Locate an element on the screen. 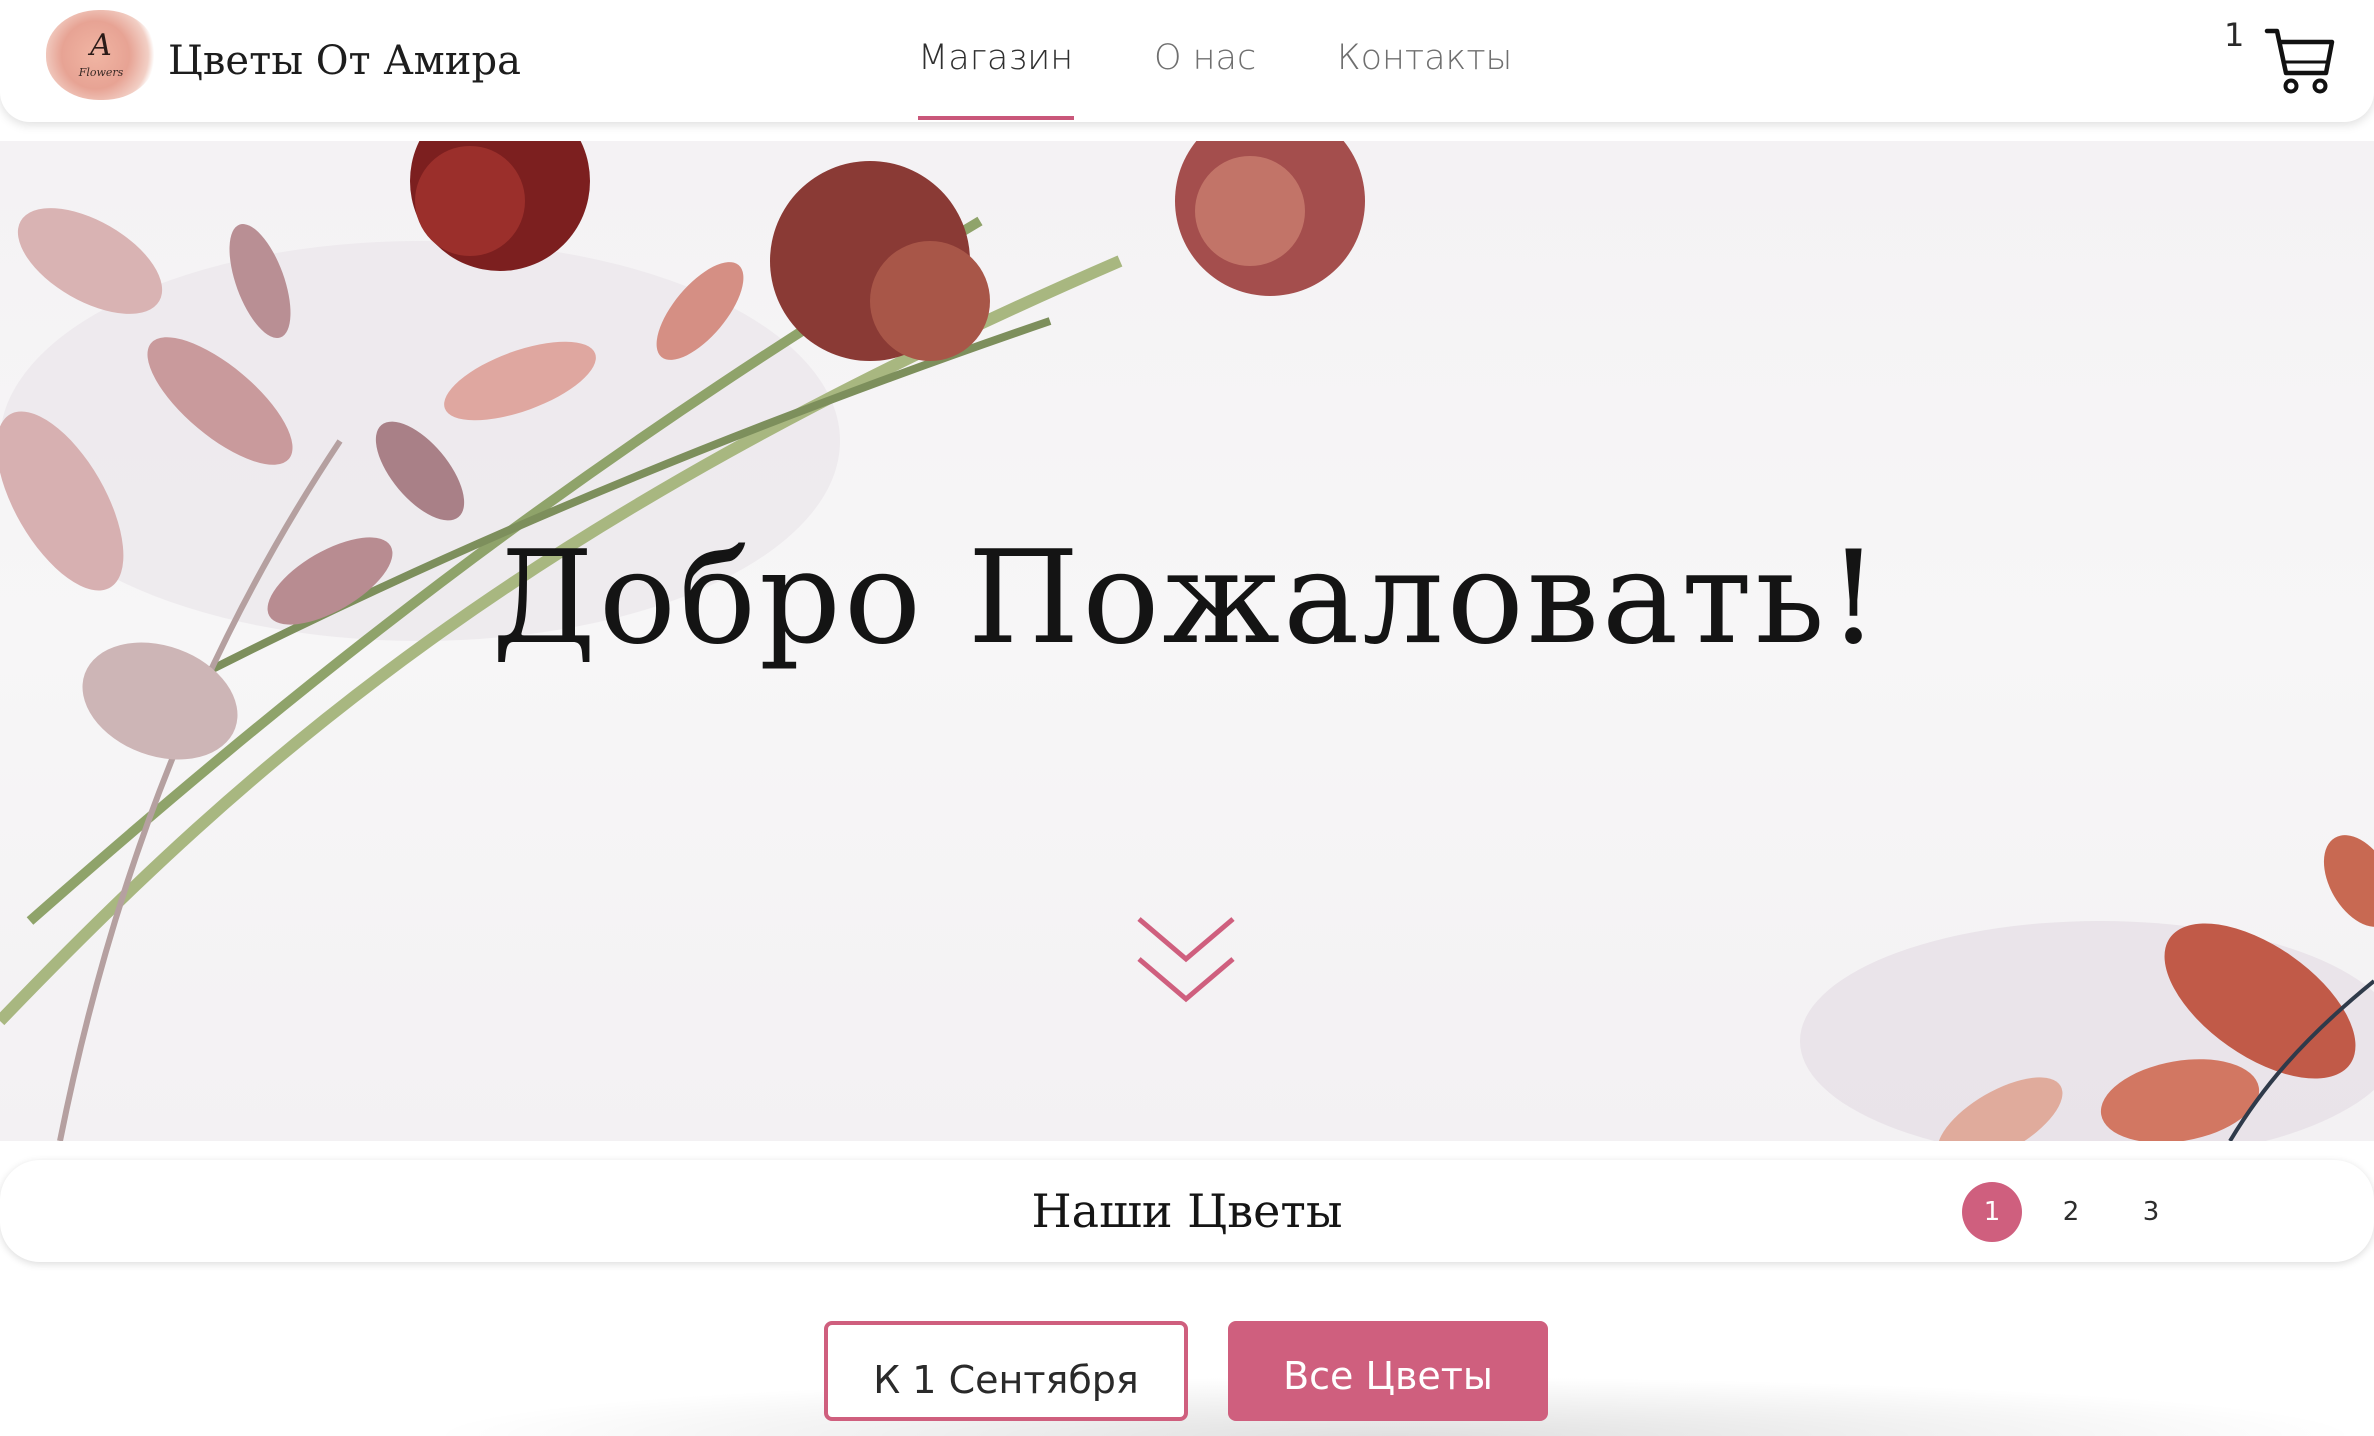  nav-contacts: Контакты is located at coordinates (1424, 58).